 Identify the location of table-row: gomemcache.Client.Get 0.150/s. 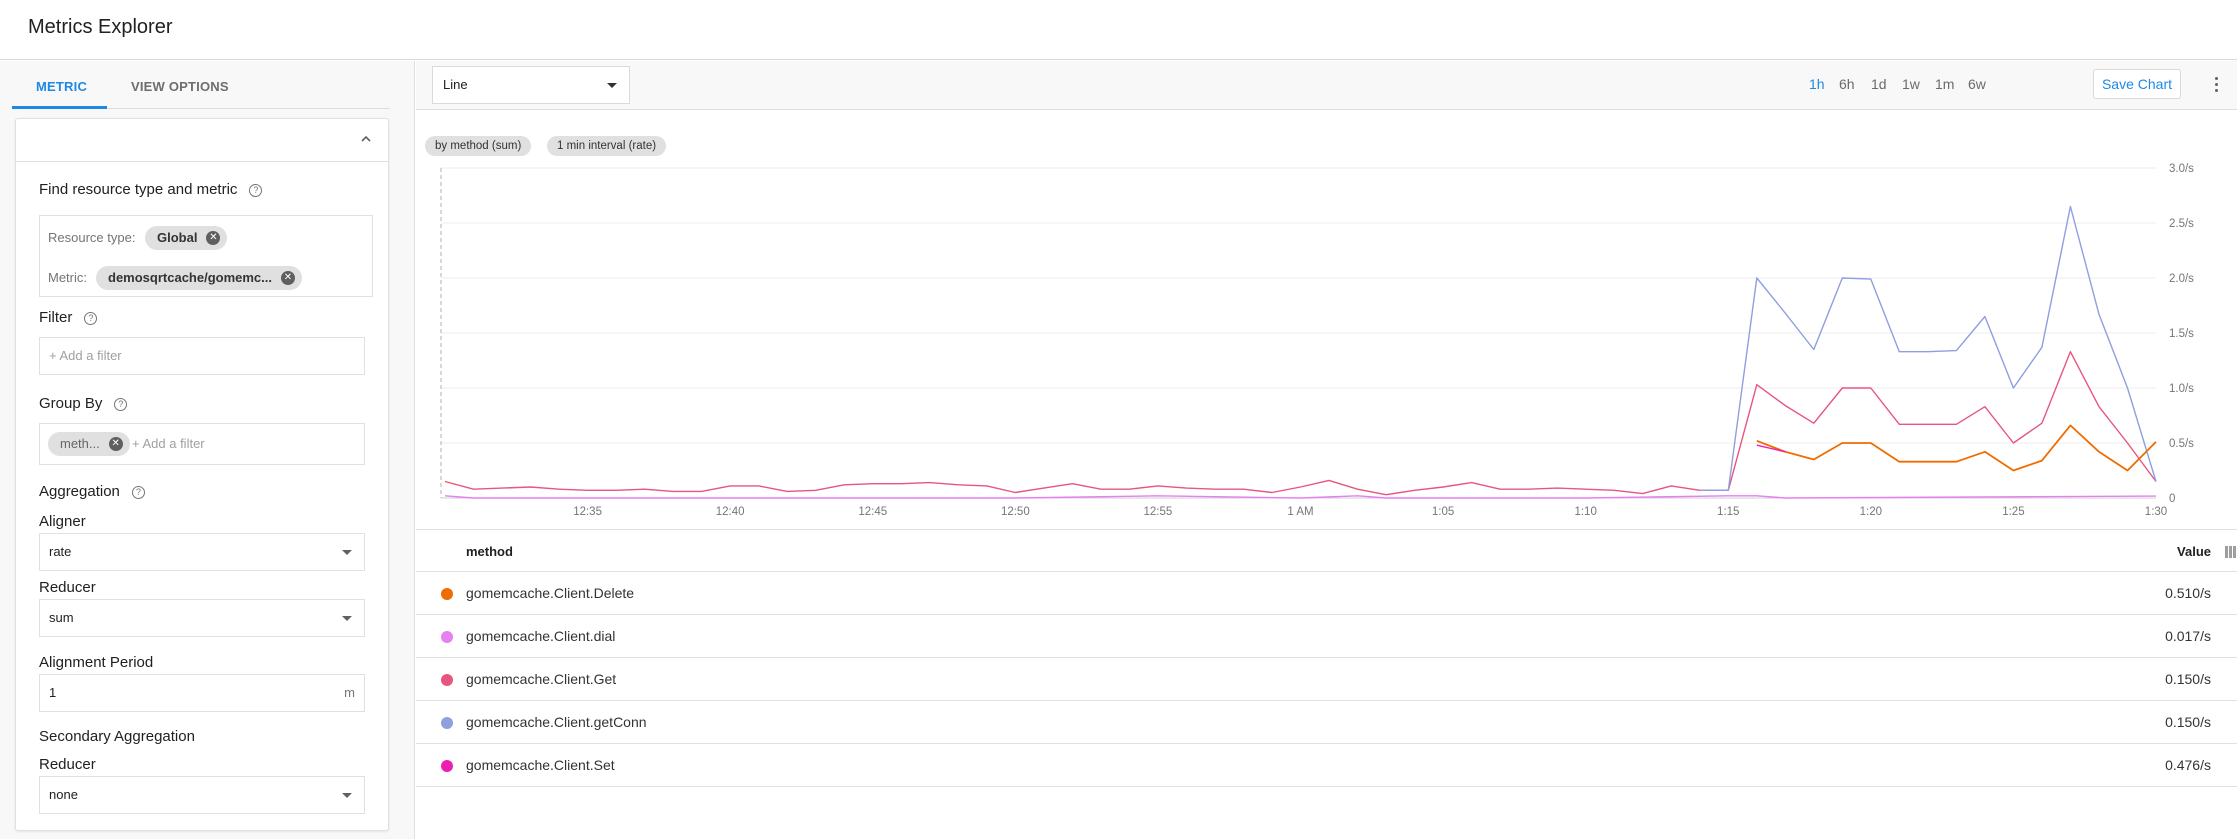
(1326, 679).